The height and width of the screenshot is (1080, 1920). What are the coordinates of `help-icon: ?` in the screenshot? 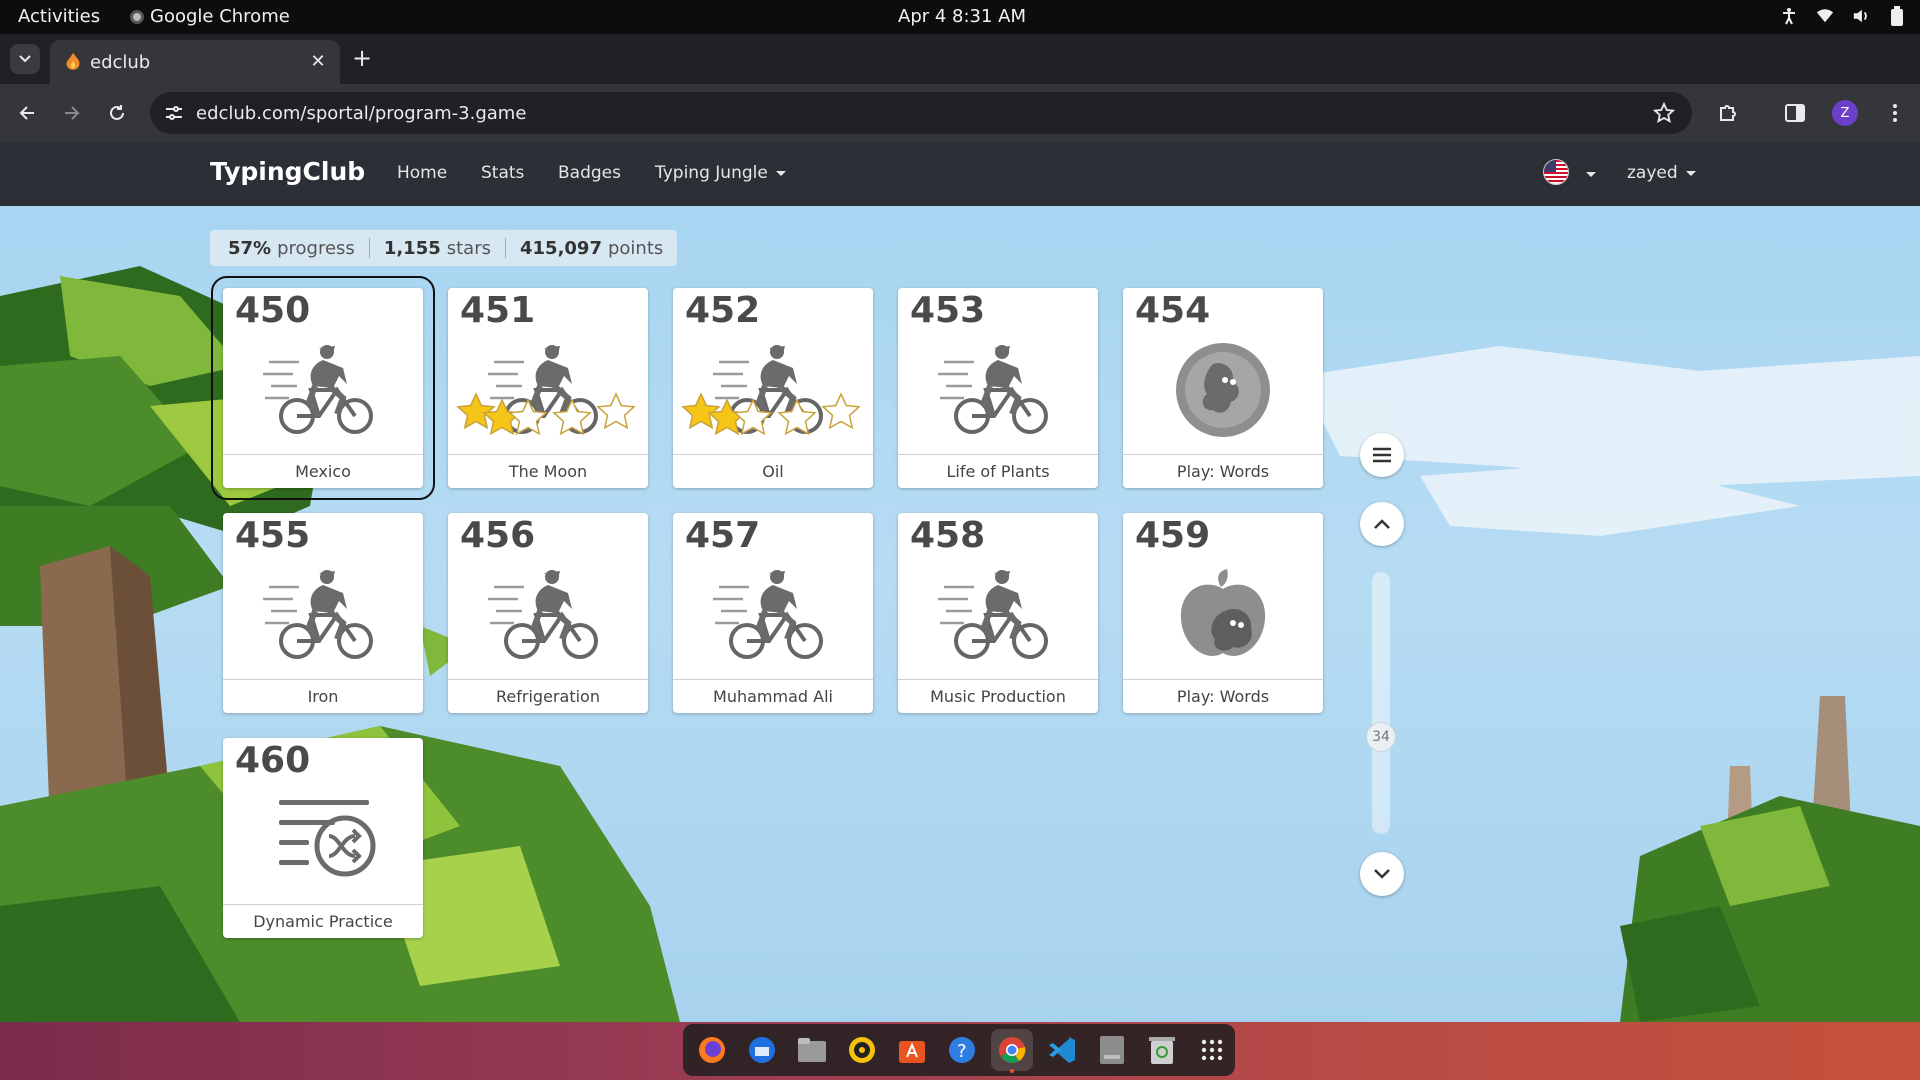 It's located at (962, 1050).